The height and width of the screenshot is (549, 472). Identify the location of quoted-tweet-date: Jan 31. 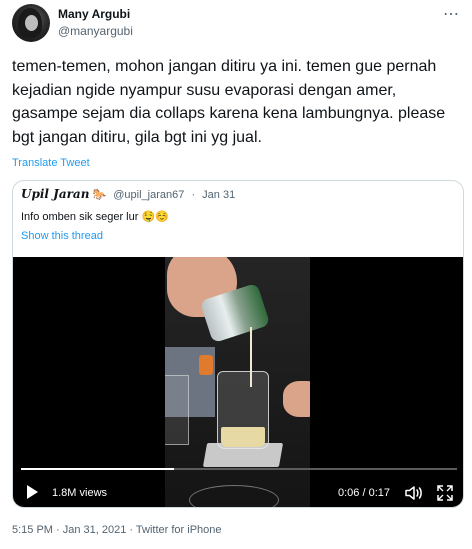
(219, 195).